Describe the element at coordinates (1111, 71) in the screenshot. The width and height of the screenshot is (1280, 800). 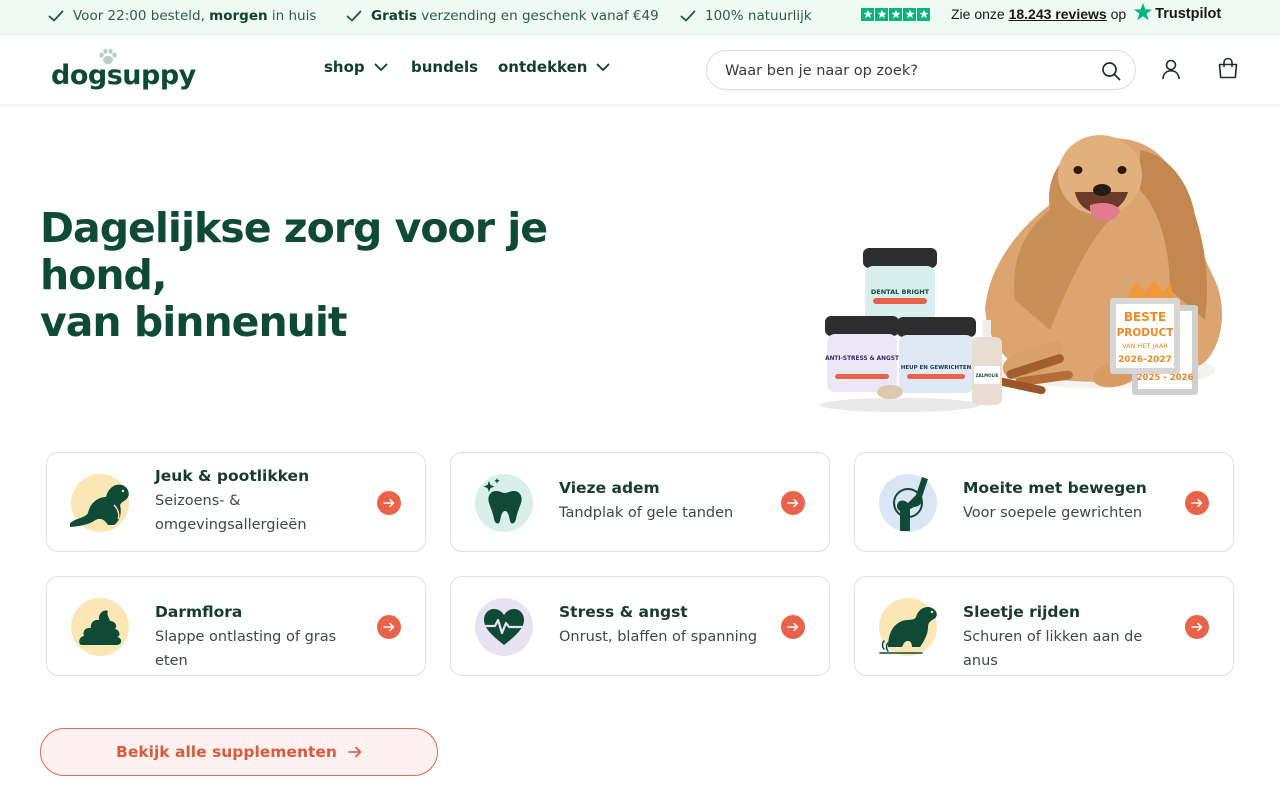
I see `search-icon` at that location.